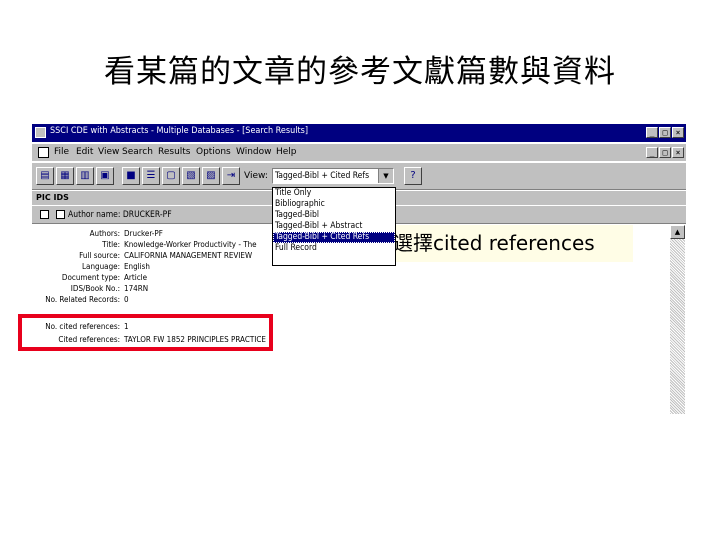  What do you see at coordinates (182, 277) in the screenshot?
I see `record-row: Document type: Article` at bounding box center [182, 277].